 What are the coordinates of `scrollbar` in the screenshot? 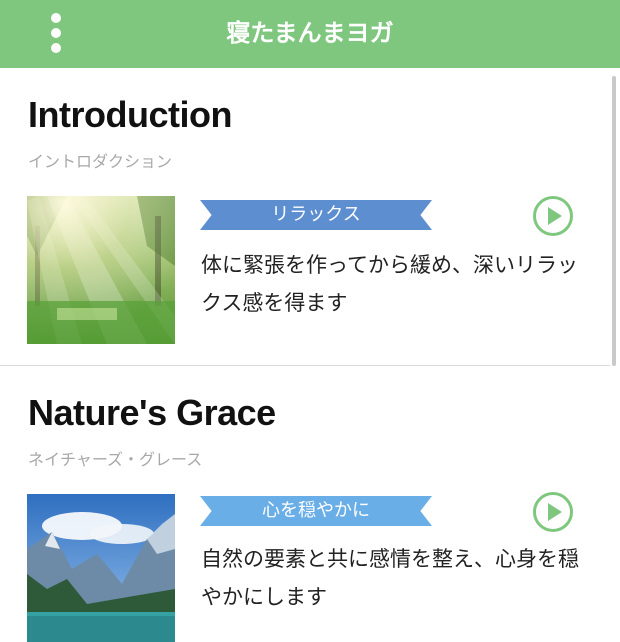 It's located at (614, 221).